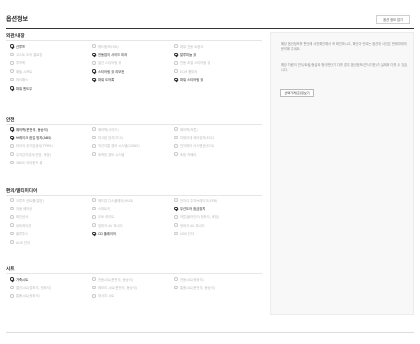  I want to click on option-label: 에어백(사이드), so click(108, 129).